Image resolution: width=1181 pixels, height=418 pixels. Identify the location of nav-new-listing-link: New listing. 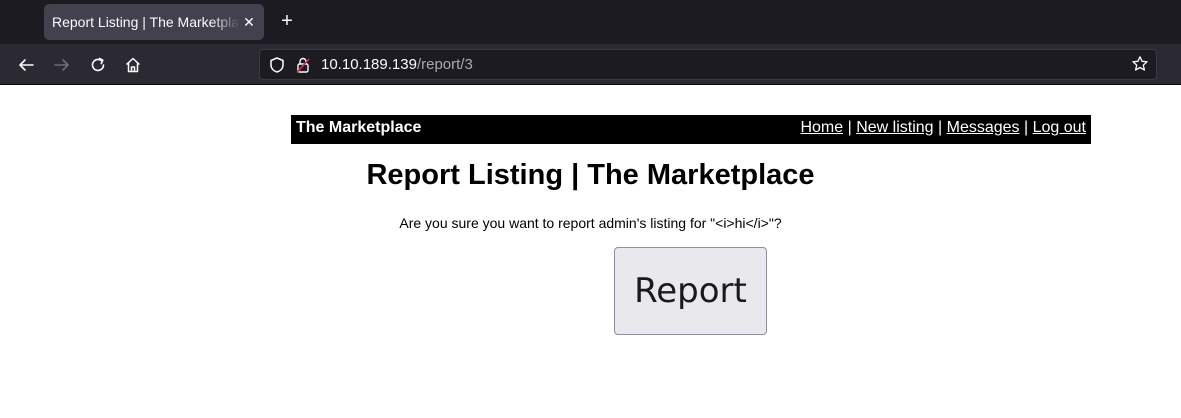
(894, 127).